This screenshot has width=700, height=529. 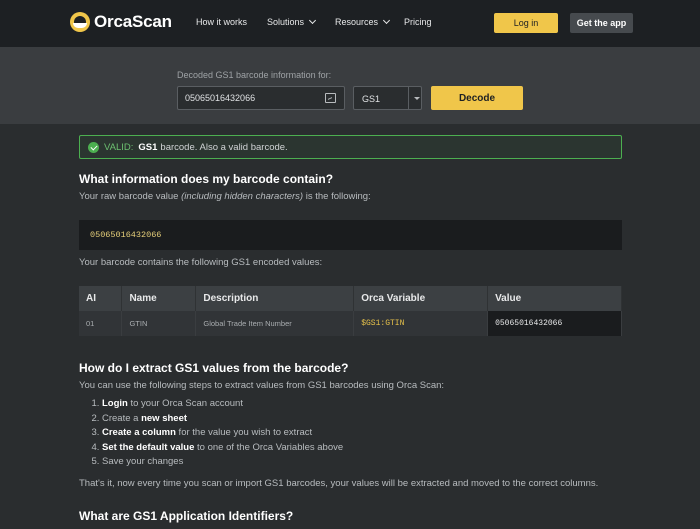 I want to click on raw-value-box: 05065016432066, so click(x=350, y=235).